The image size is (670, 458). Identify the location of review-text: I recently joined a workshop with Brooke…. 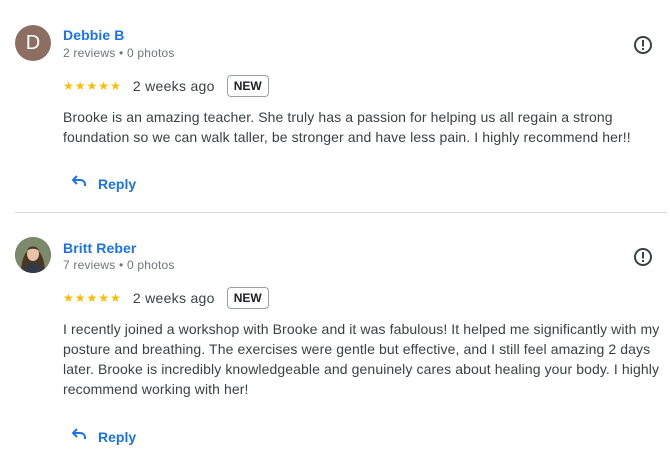
(361, 359).